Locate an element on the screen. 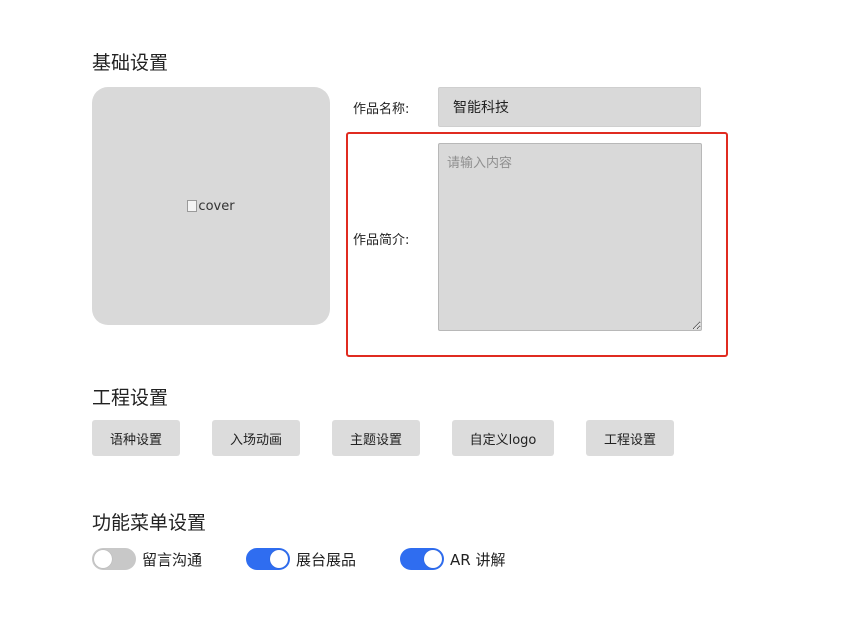  booth-toggle-switch is located at coordinates (268, 559).